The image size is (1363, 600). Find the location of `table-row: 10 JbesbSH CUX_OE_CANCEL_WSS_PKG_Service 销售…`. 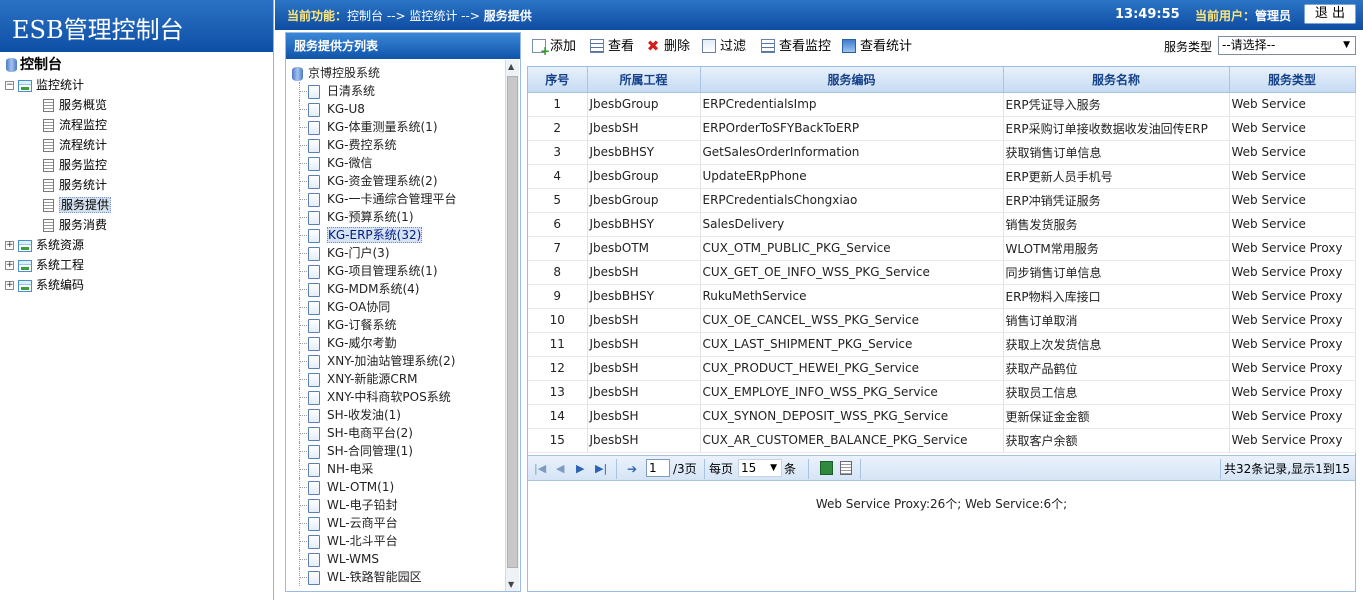

table-row: 10 JbesbSH CUX_OE_CANCEL_WSS_PKG_Service 销售… is located at coordinates (942, 320).